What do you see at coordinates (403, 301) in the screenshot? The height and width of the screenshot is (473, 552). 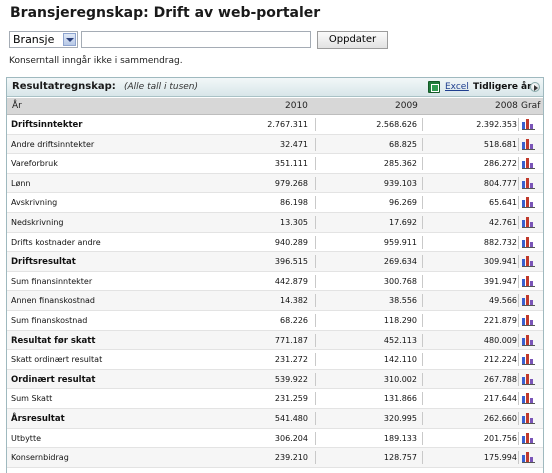 I see `value-2009: 38.556` at bounding box center [403, 301].